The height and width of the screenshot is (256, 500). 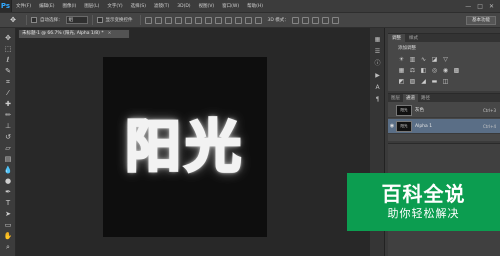 I want to click on menu-edit: 编辑(E), so click(x=46, y=6).